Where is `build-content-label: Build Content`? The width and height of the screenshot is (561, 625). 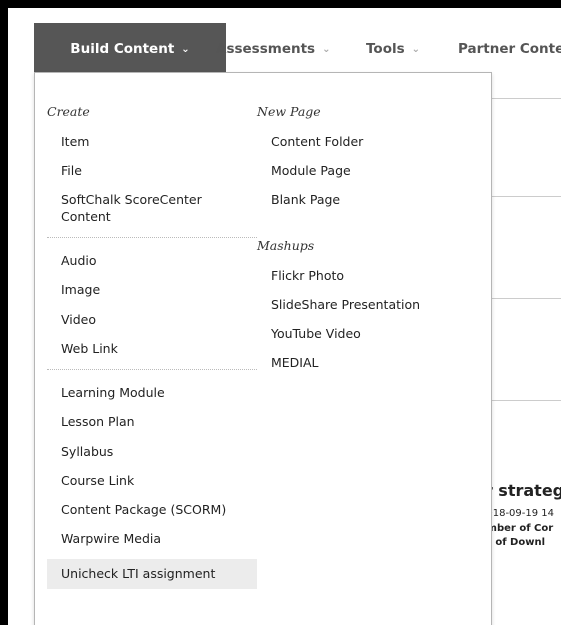
build-content-label: Build Content is located at coordinates (122, 49).